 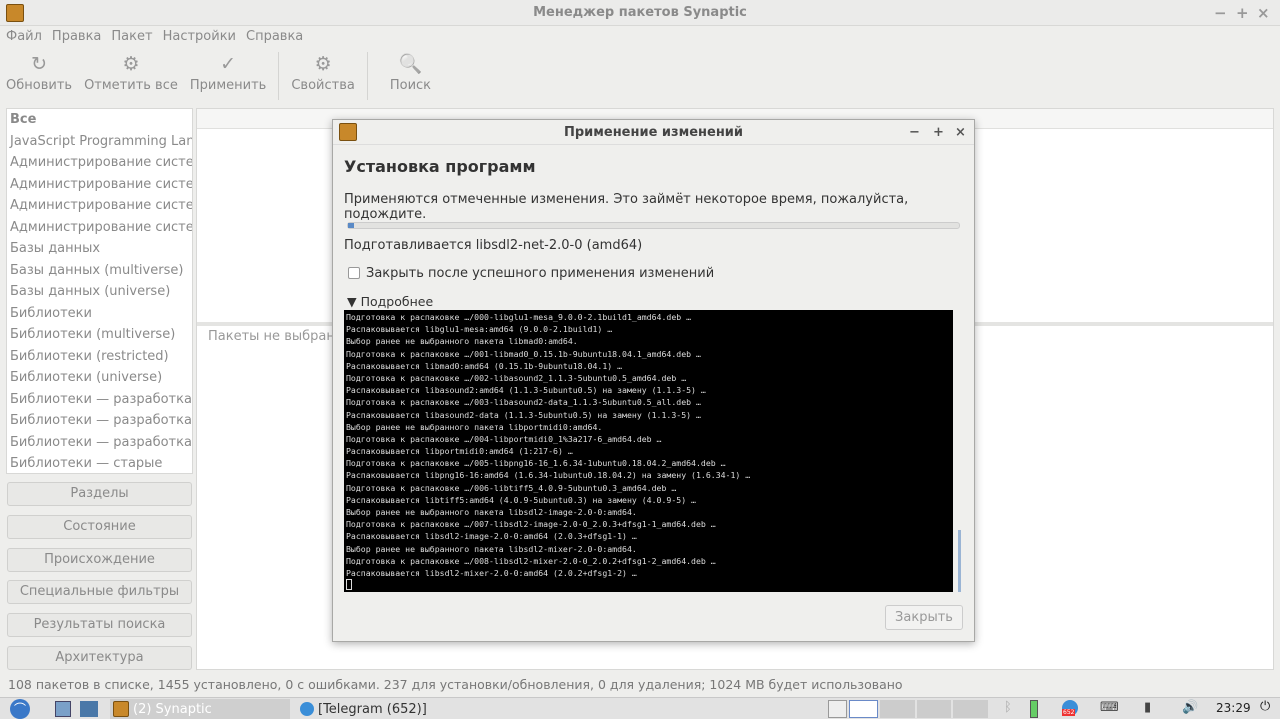 I want to click on menu-package: Пакет, so click(x=131, y=37).